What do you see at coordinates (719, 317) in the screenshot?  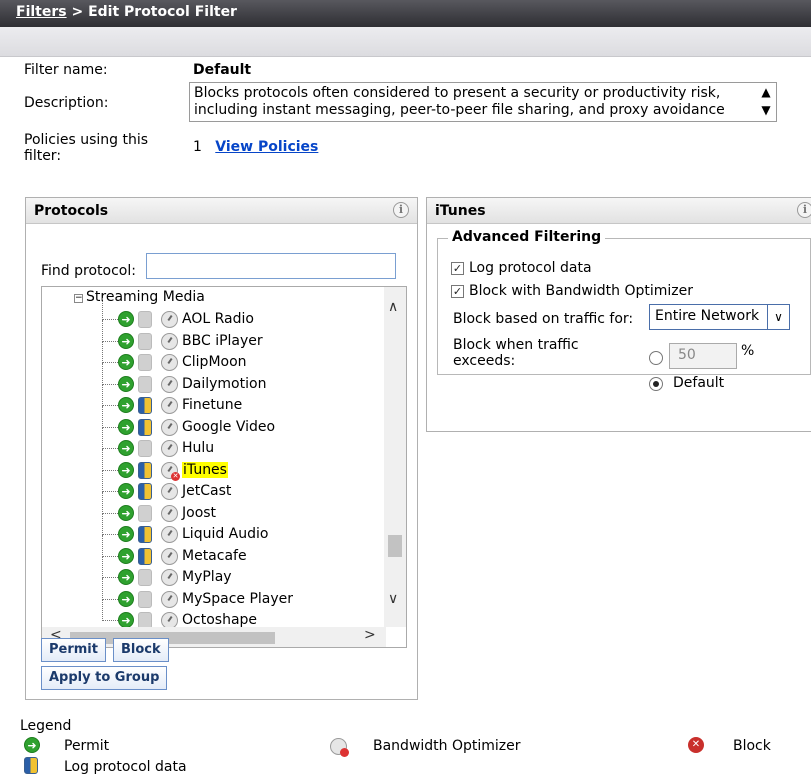 I see `traffic-for-select: Entire Network ∨` at bounding box center [719, 317].